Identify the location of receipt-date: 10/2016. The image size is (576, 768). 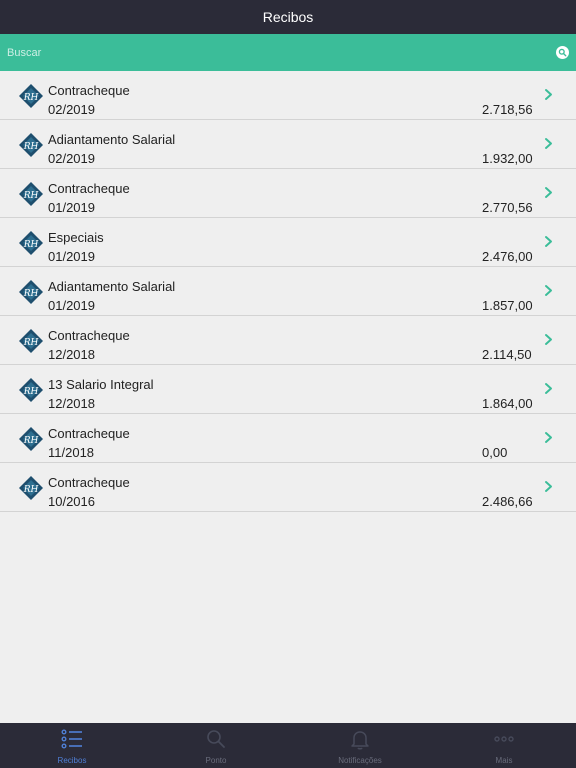
(71, 501).